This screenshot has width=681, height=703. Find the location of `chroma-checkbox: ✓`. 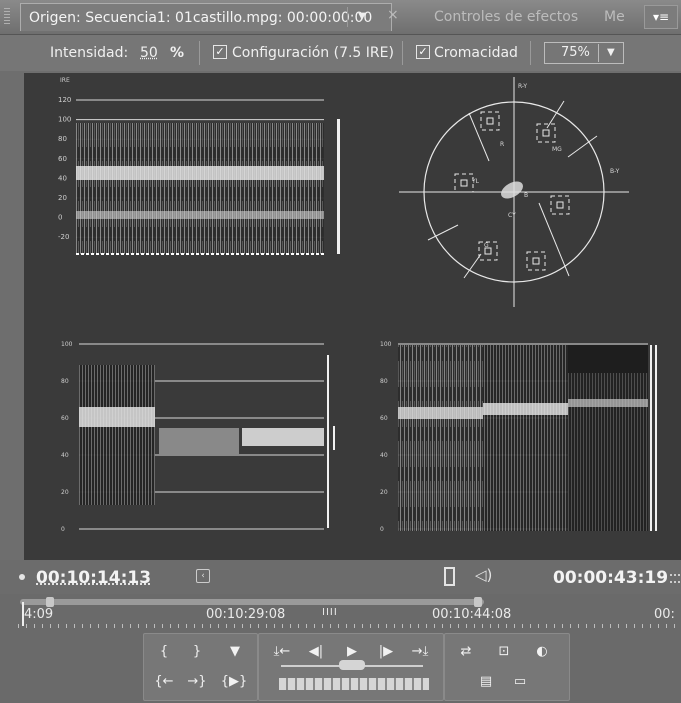

chroma-checkbox: ✓ is located at coordinates (423, 52).